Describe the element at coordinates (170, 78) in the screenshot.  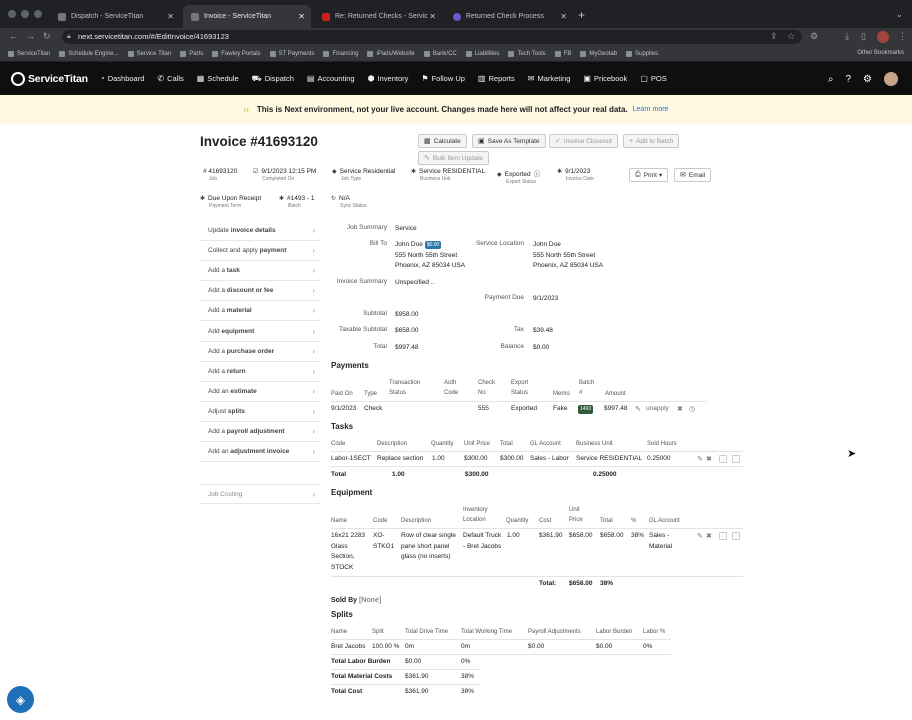
I see `nav-calls: ✆ Calls` at that location.